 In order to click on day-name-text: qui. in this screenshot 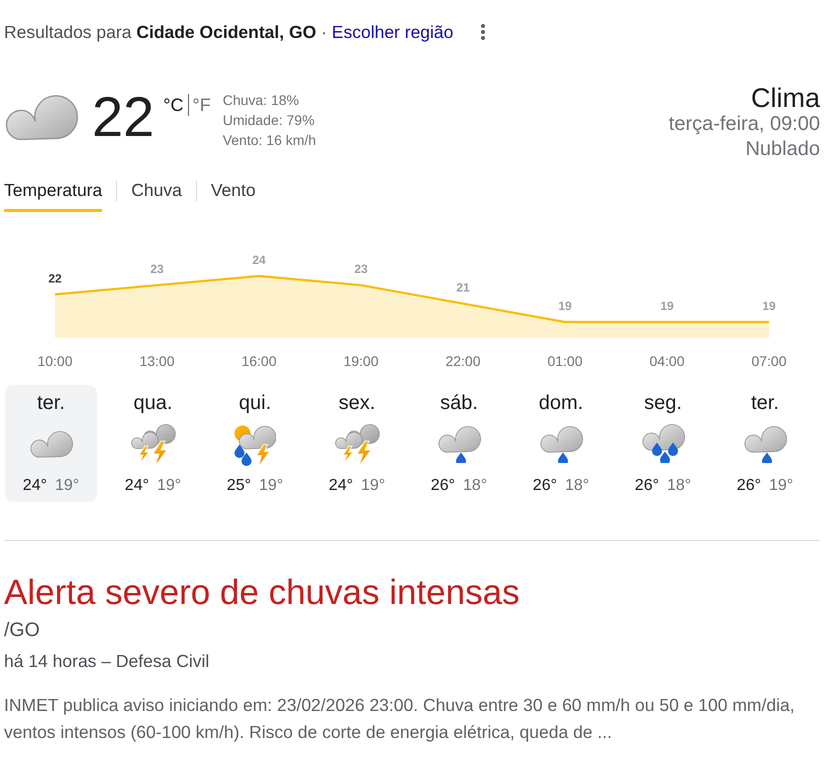, I will do `click(255, 403)`.